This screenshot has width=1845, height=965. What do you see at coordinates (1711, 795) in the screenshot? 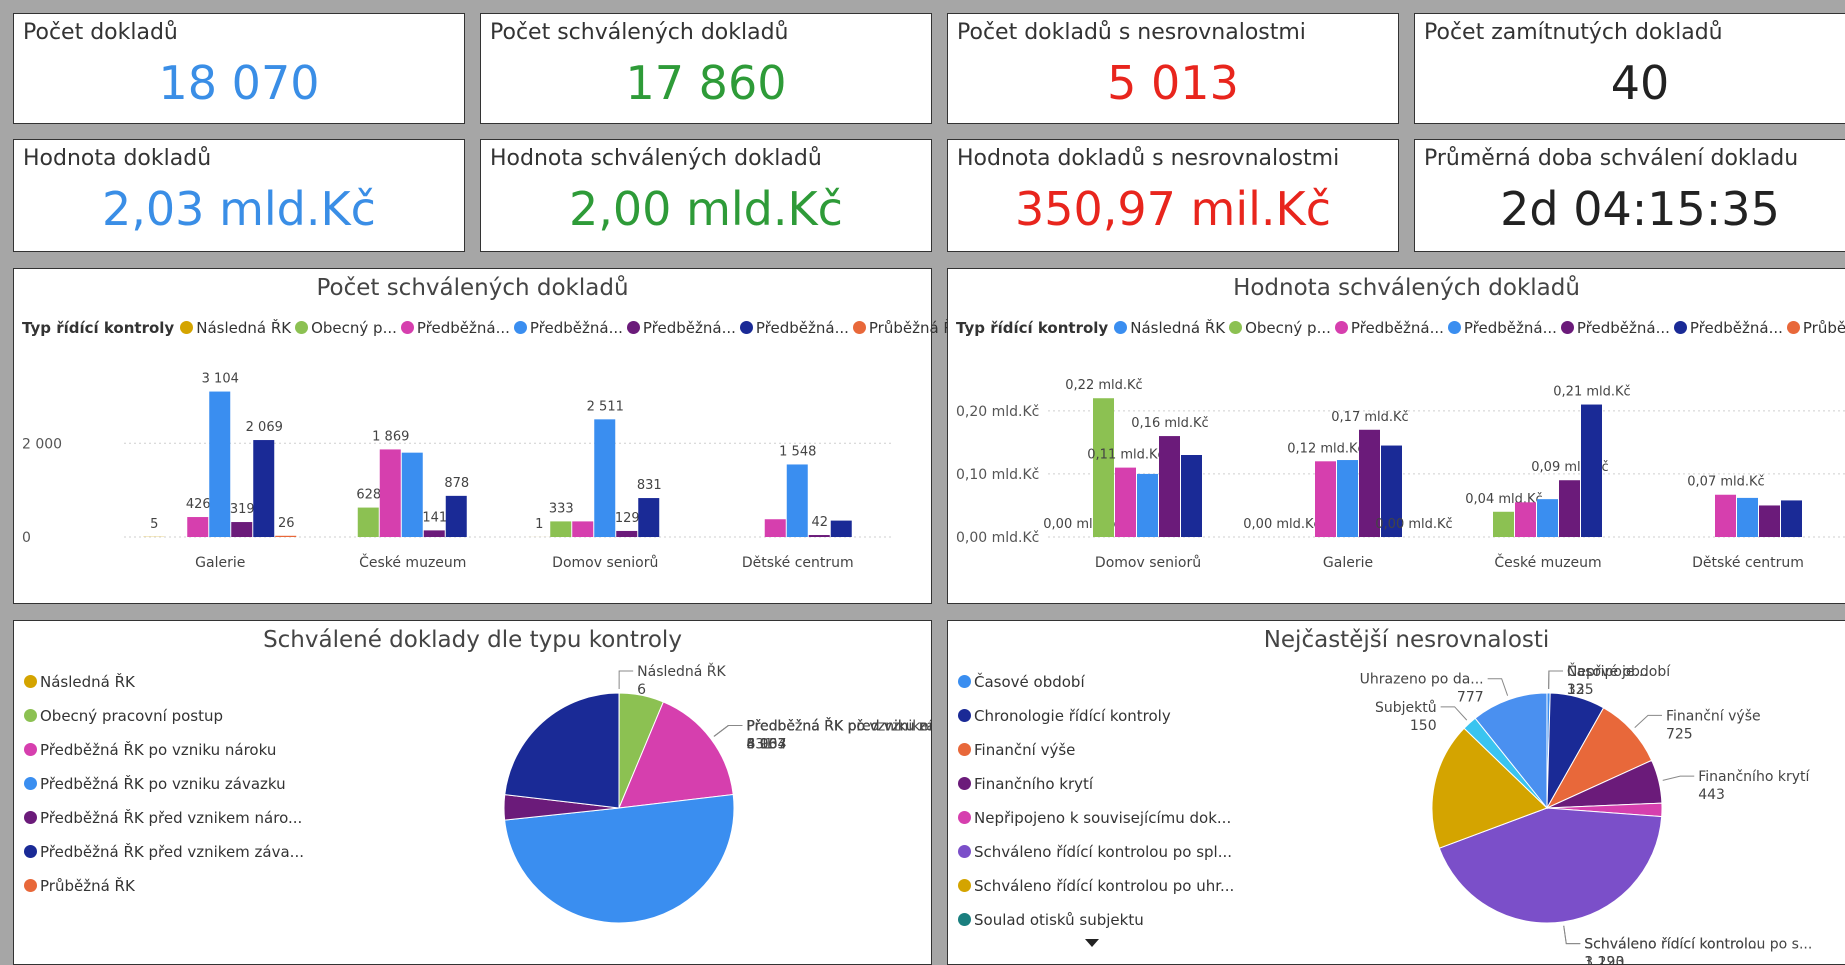
I see `callout-value: 443` at bounding box center [1711, 795].